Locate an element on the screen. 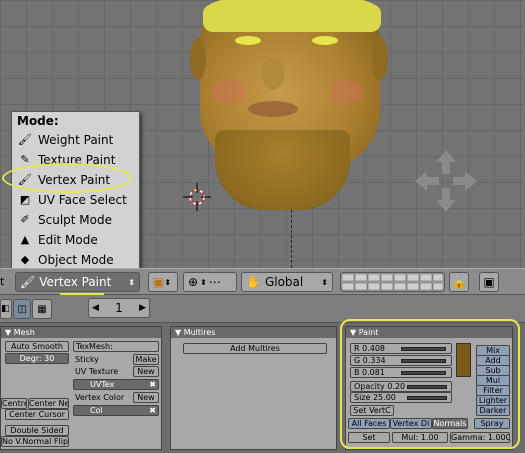  center-new-button: Center Ne is located at coordinates (48, 403).